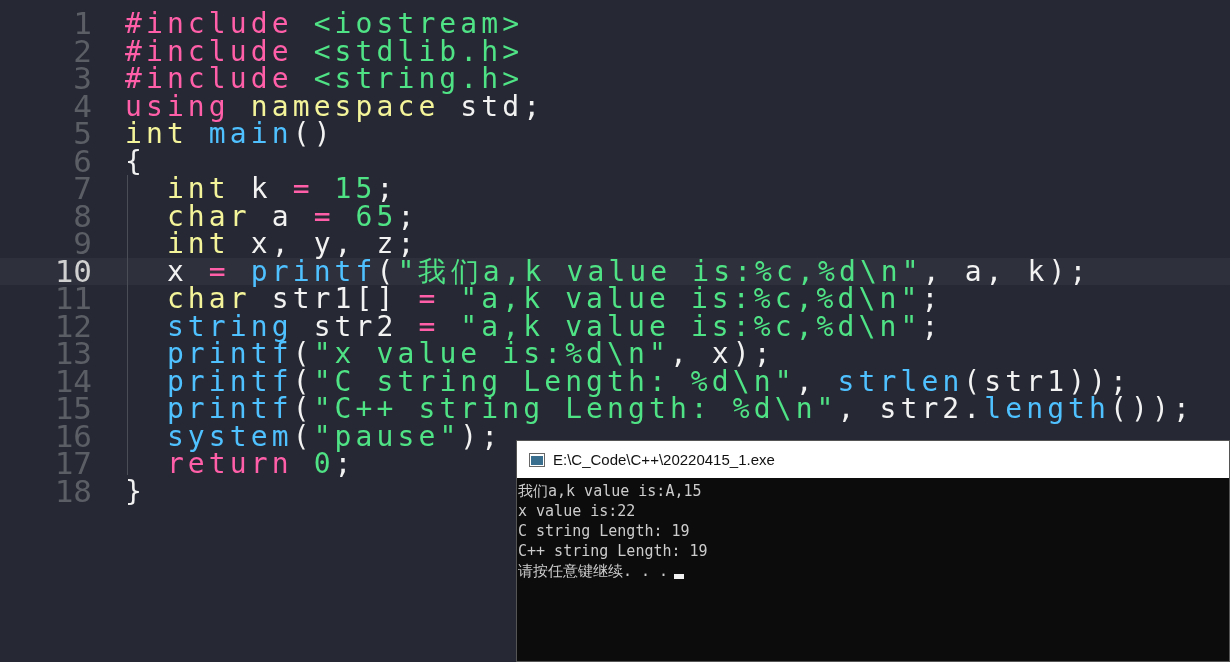  I want to click on console-title: E:\C_Code\C++\20220415_1.exe, so click(664, 459).